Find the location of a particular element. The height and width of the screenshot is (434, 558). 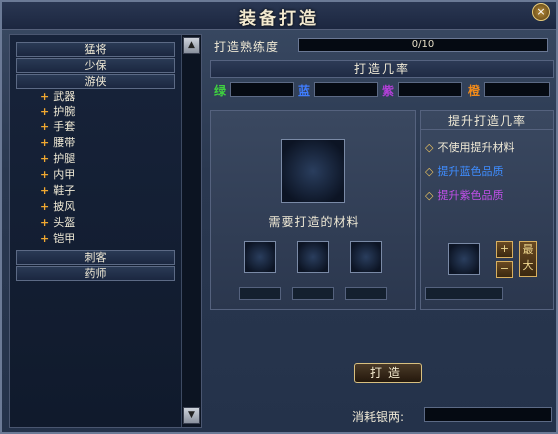

sub-item-inner-armor: + 内甲 is located at coordinates (57, 174).